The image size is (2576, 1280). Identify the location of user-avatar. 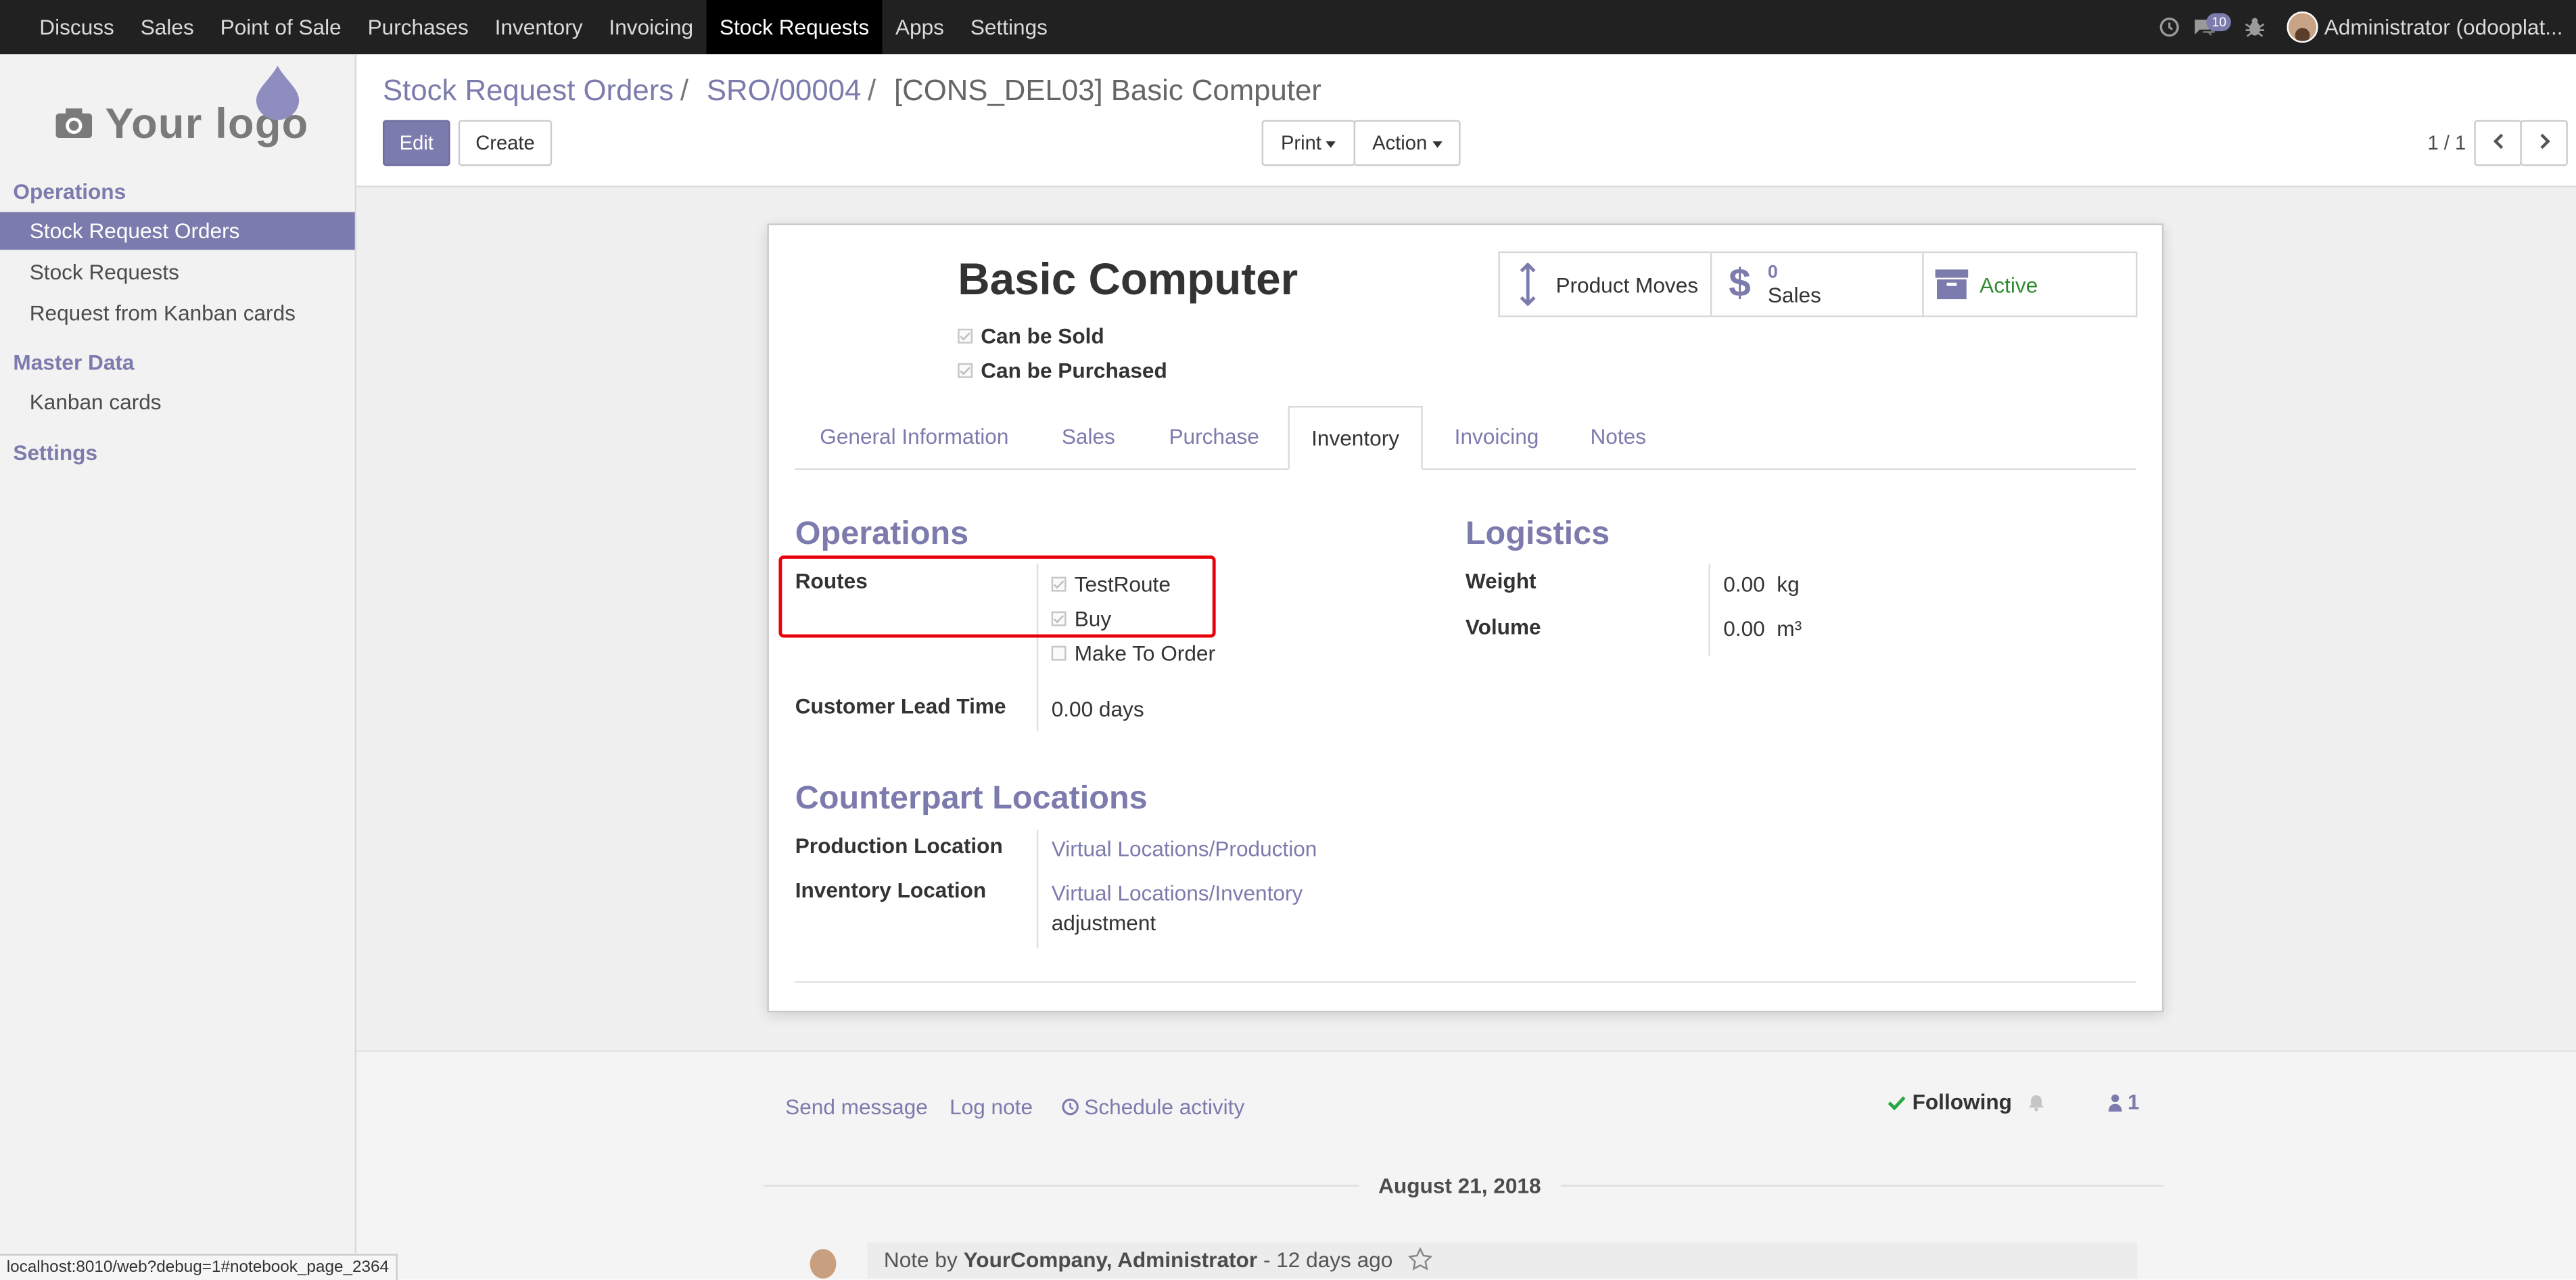
(2302, 27).